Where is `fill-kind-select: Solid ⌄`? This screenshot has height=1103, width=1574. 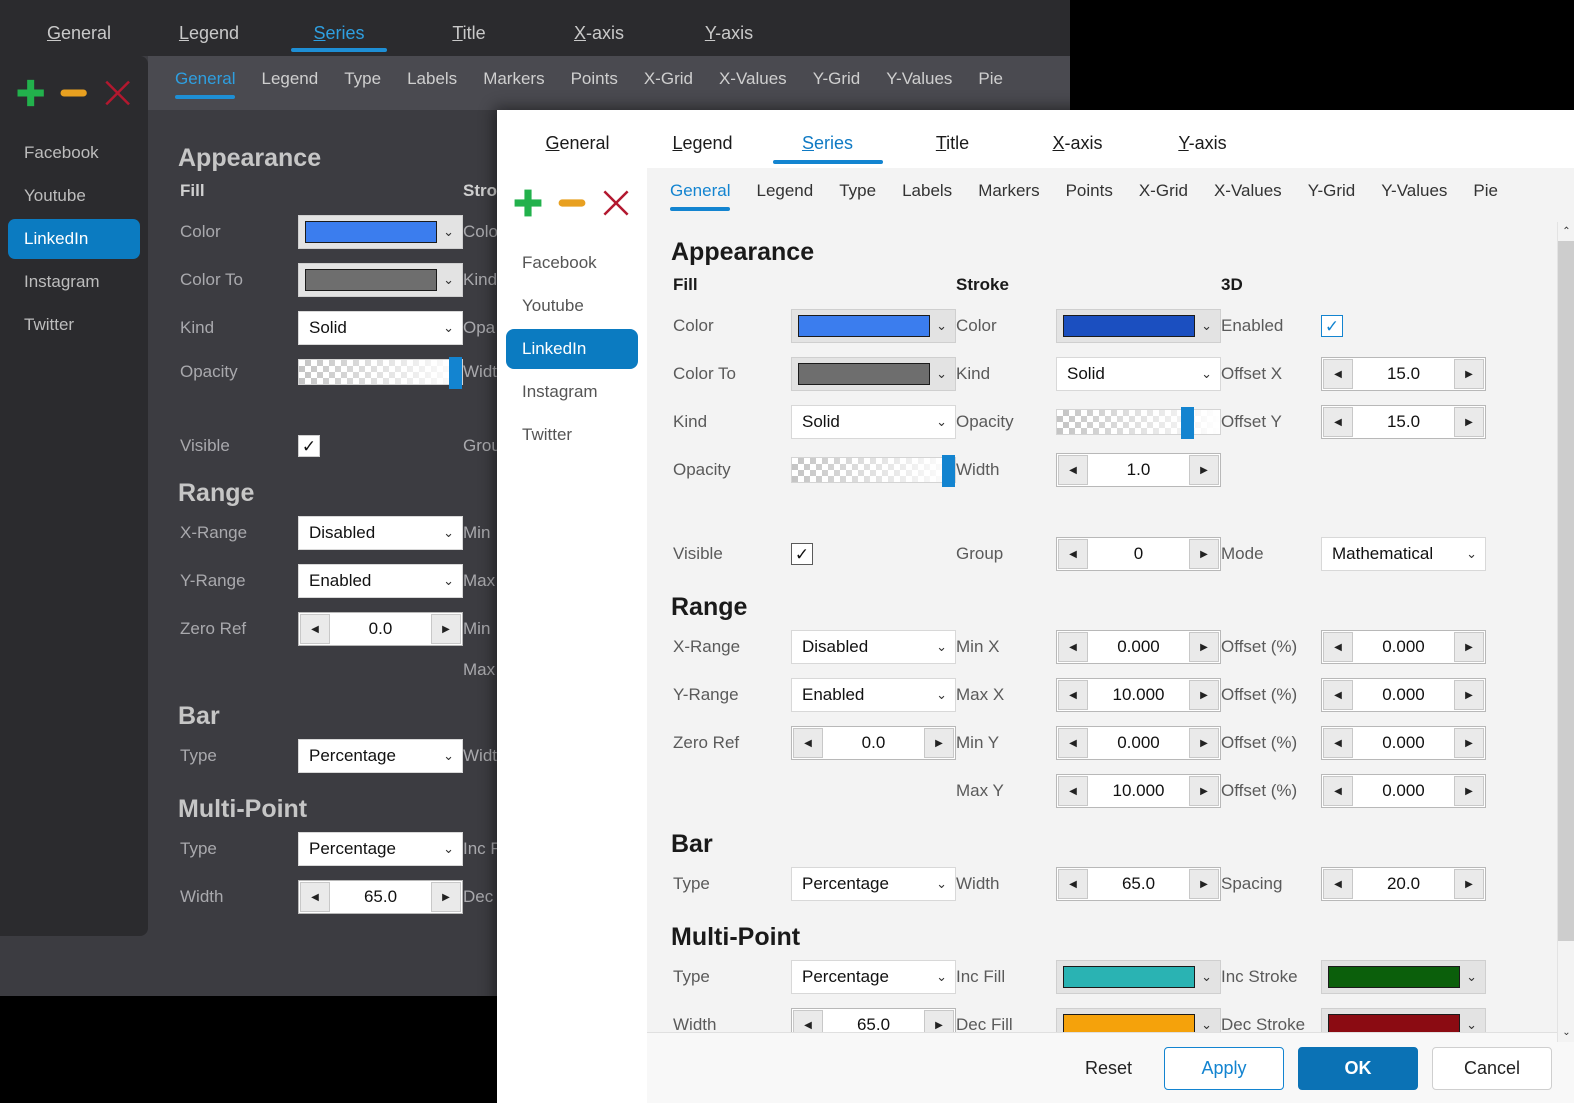 fill-kind-select: Solid ⌄ is located at coordinates (873, 422).